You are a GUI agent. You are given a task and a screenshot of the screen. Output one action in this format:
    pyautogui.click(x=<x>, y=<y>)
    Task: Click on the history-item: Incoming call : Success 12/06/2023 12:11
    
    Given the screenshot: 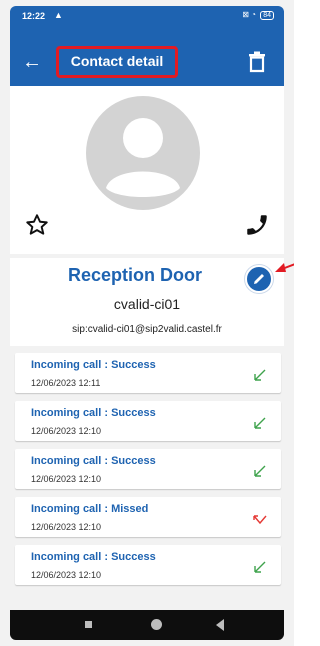 What is the action you would take?
    pyautogui.click(x=148, y=373)
    